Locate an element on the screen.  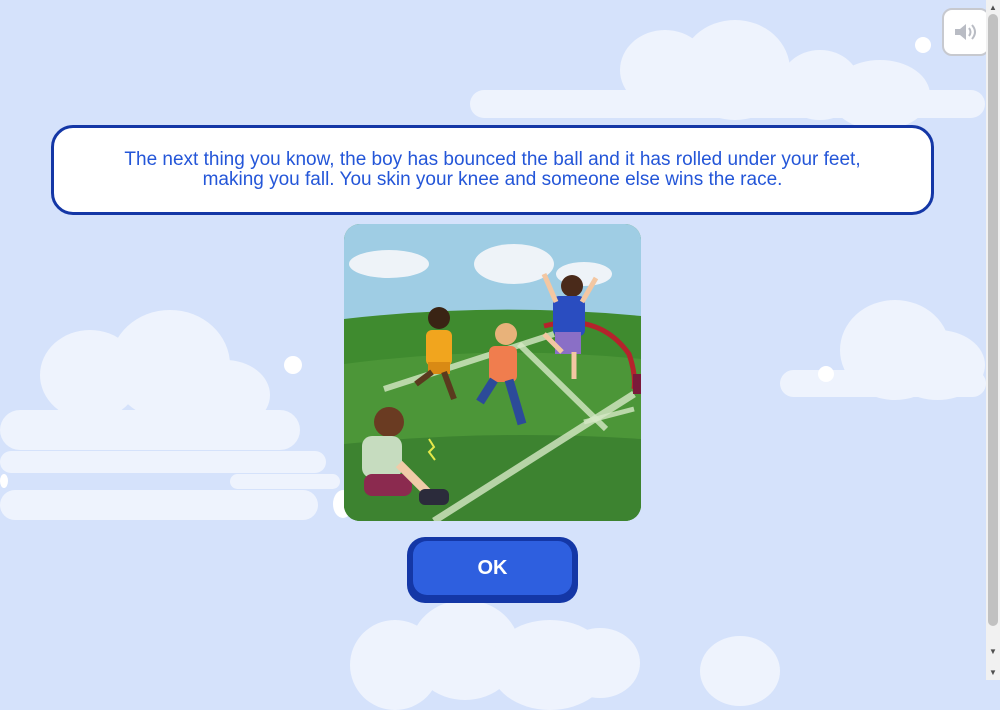
vertical-scrollbar: ▲ ▼ ▼ is located at coordinates (993, 340).